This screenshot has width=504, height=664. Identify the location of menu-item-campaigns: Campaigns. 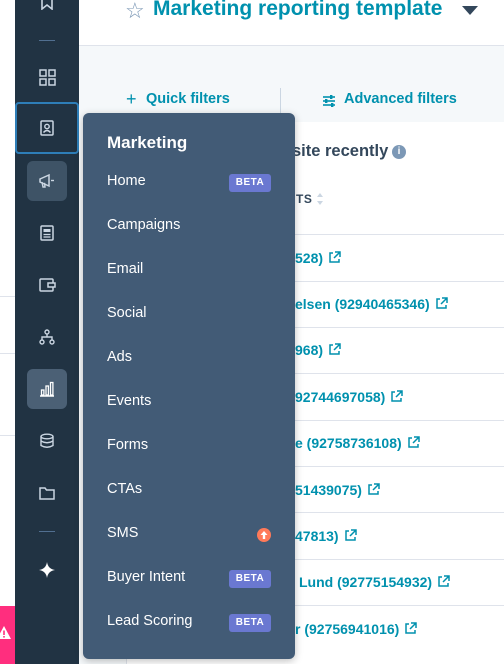
(189, 227).